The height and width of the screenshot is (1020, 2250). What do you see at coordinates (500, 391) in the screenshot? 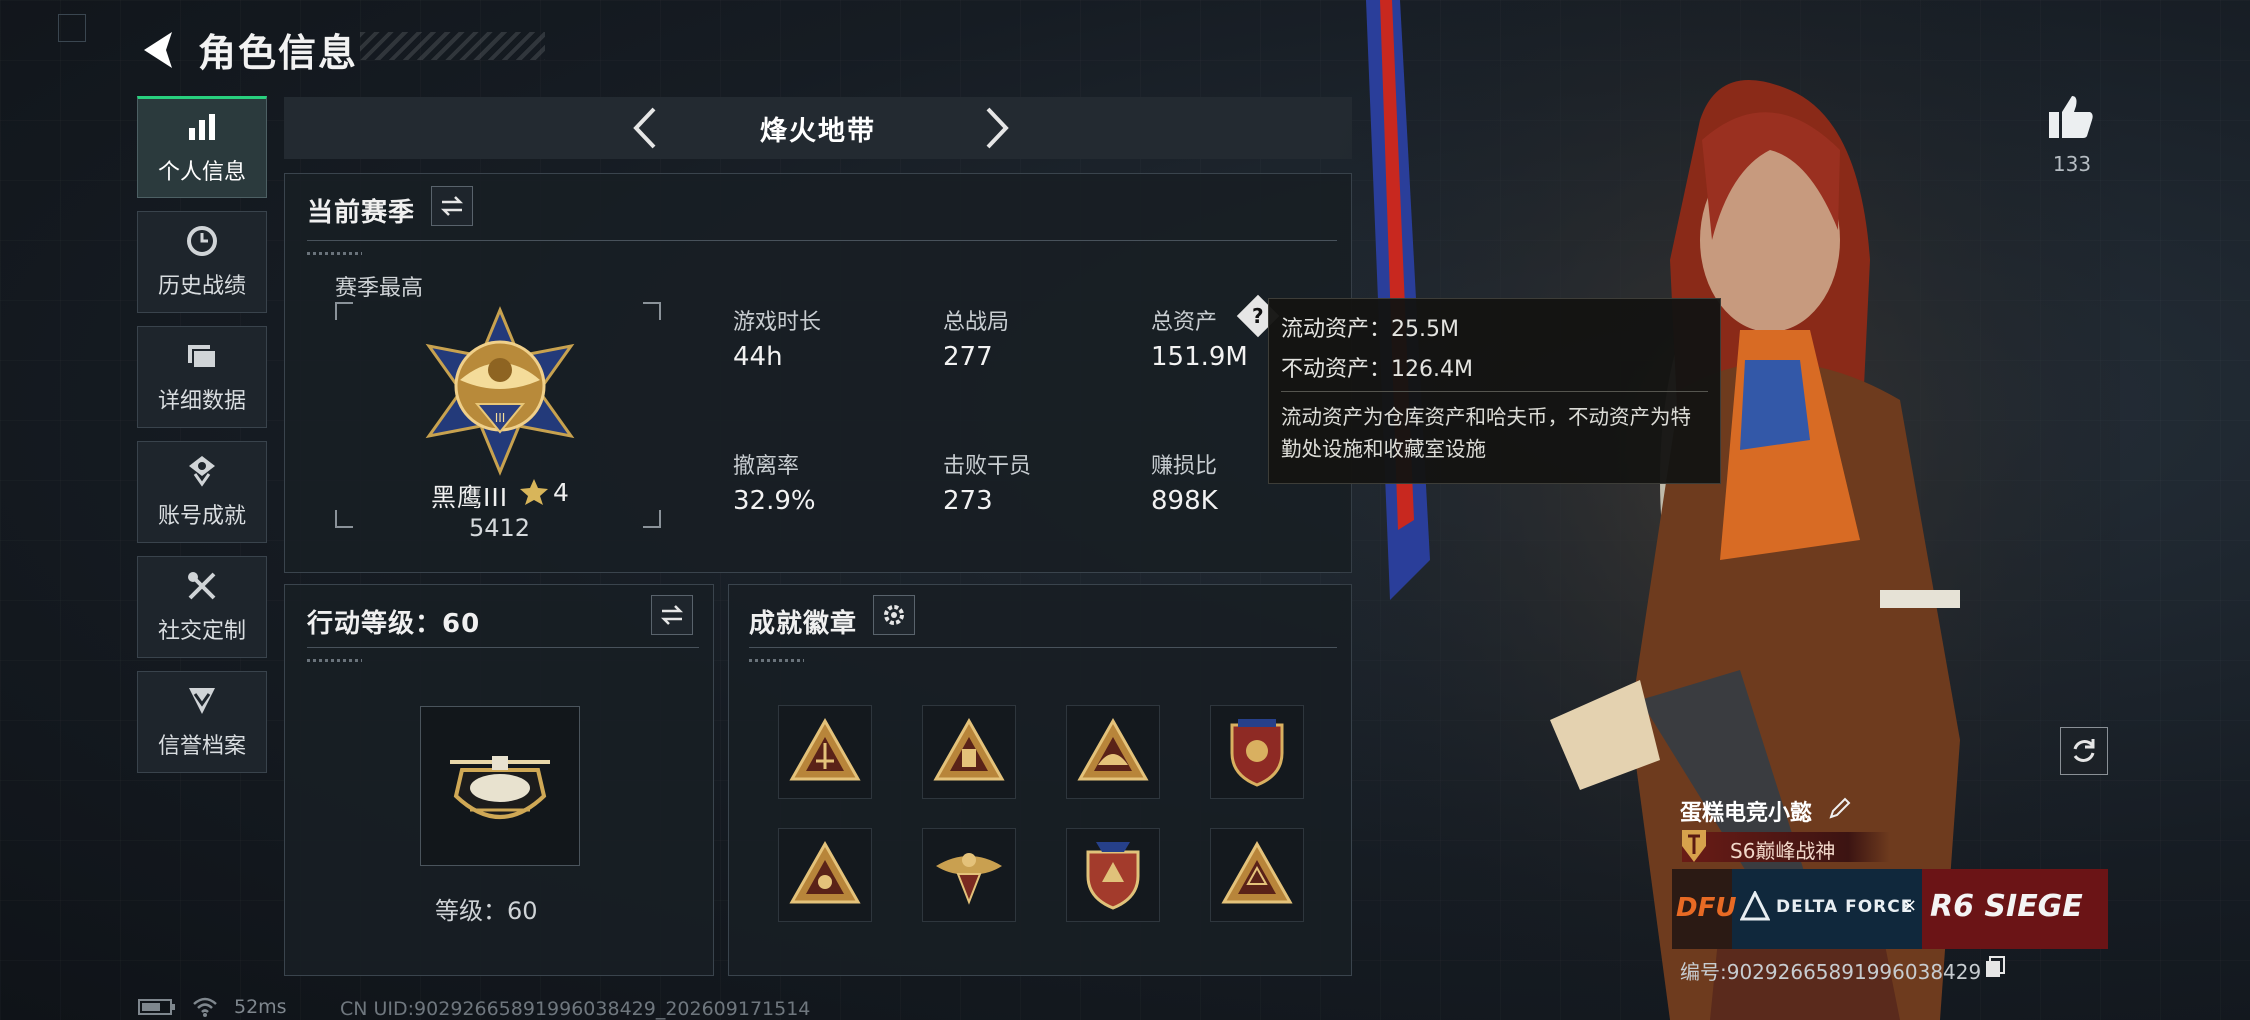
I see `rank-emblem-icon: III` at bounding box center [500, 391].